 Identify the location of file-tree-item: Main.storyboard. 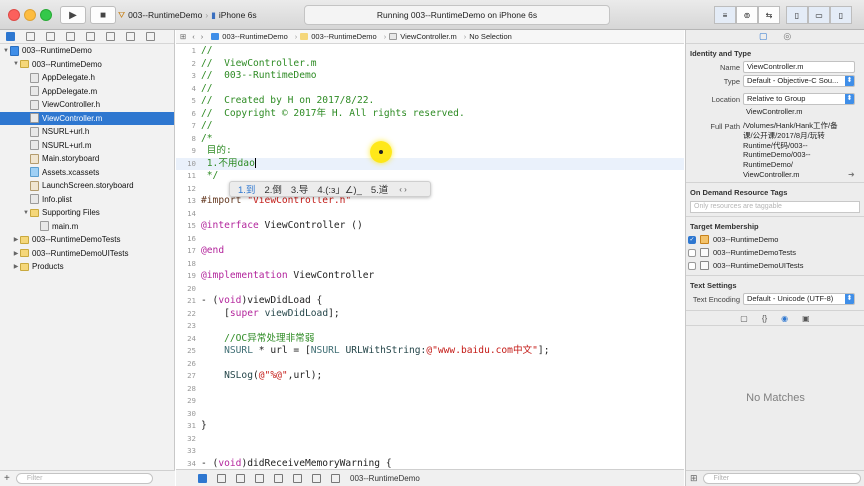
(87, 159).